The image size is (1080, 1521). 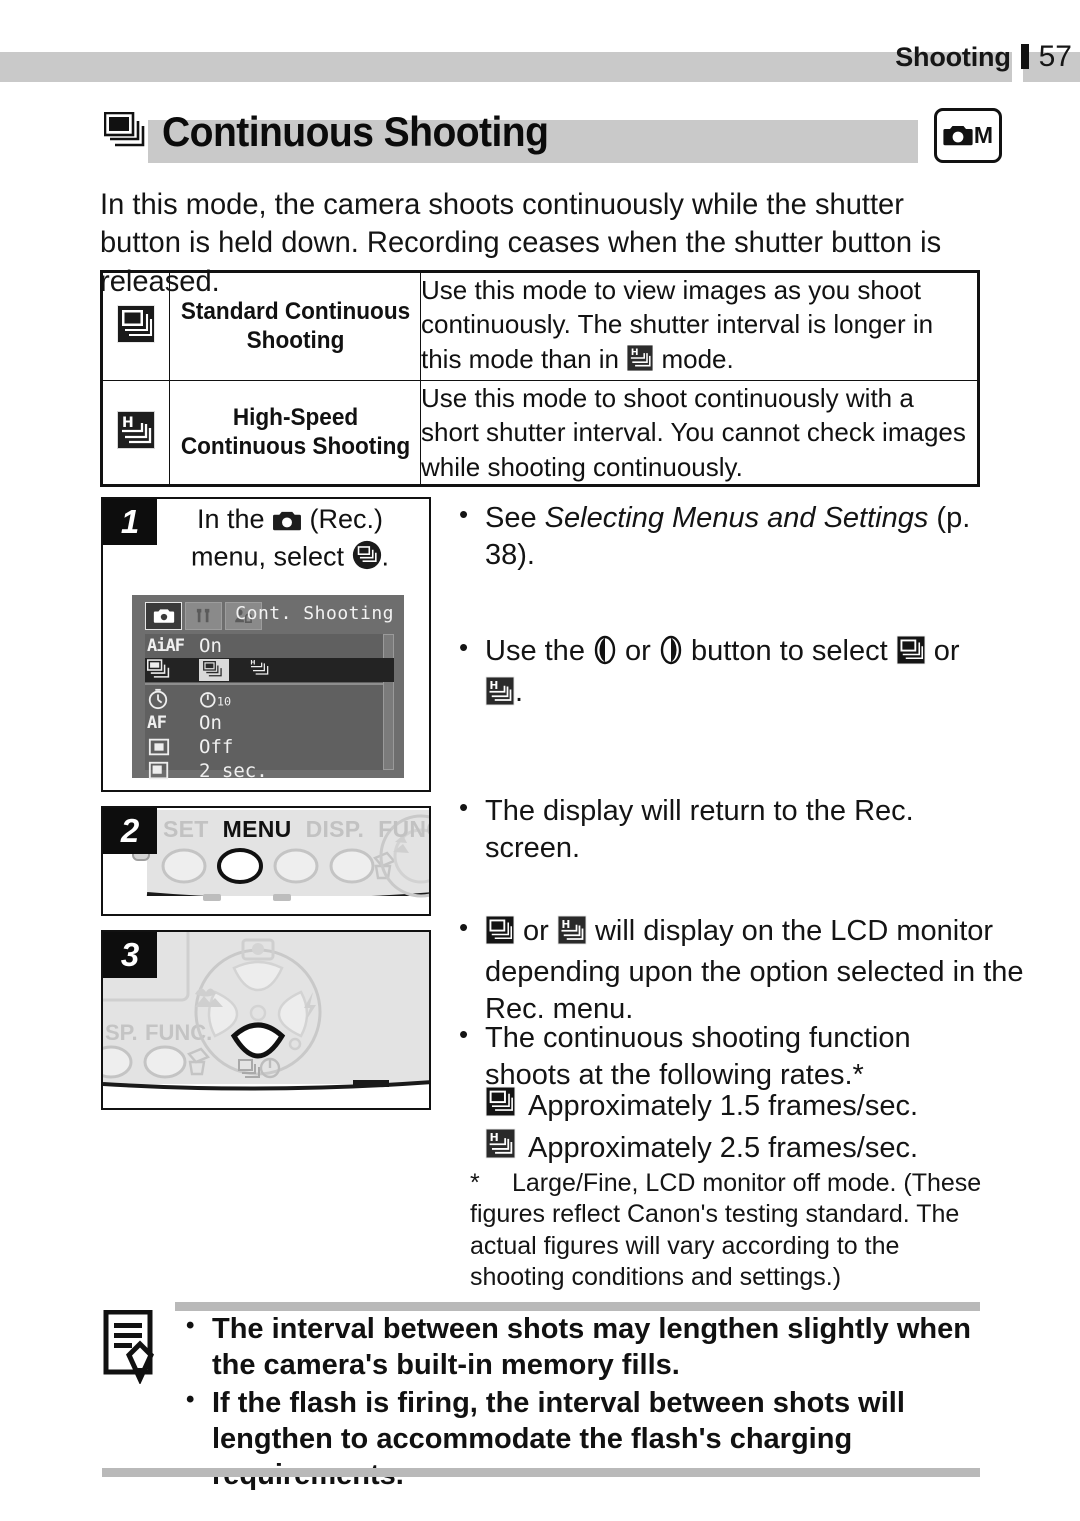 I want to click on note-italic: Selecting Menus and Settings, so click(x=736, y=518).